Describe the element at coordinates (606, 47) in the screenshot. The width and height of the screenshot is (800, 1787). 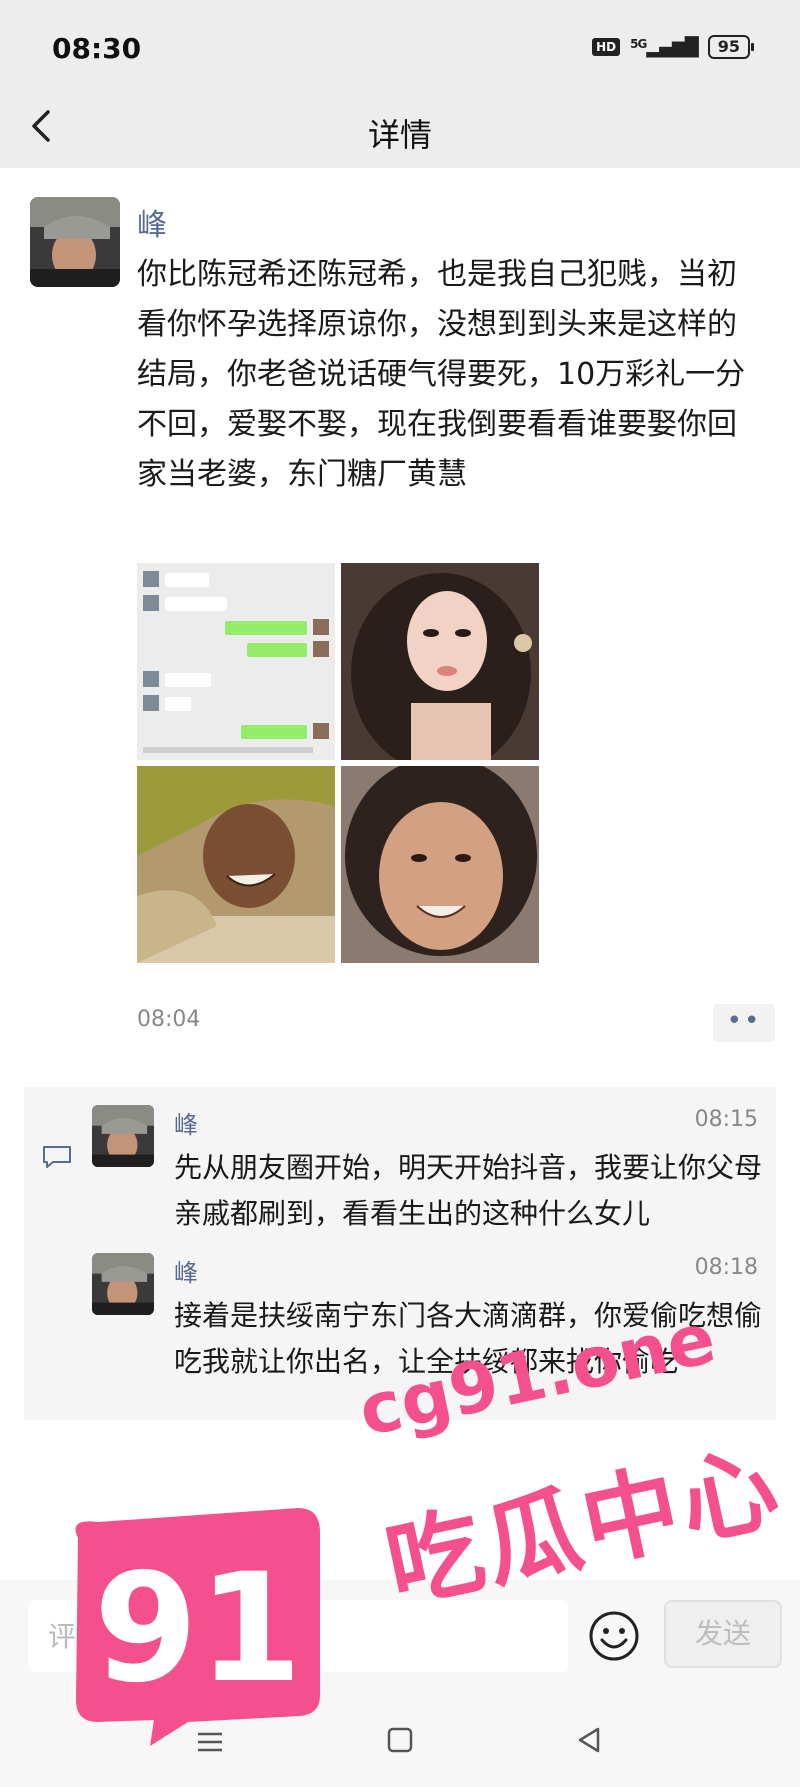
I see `hd-icon: HD` at that location.